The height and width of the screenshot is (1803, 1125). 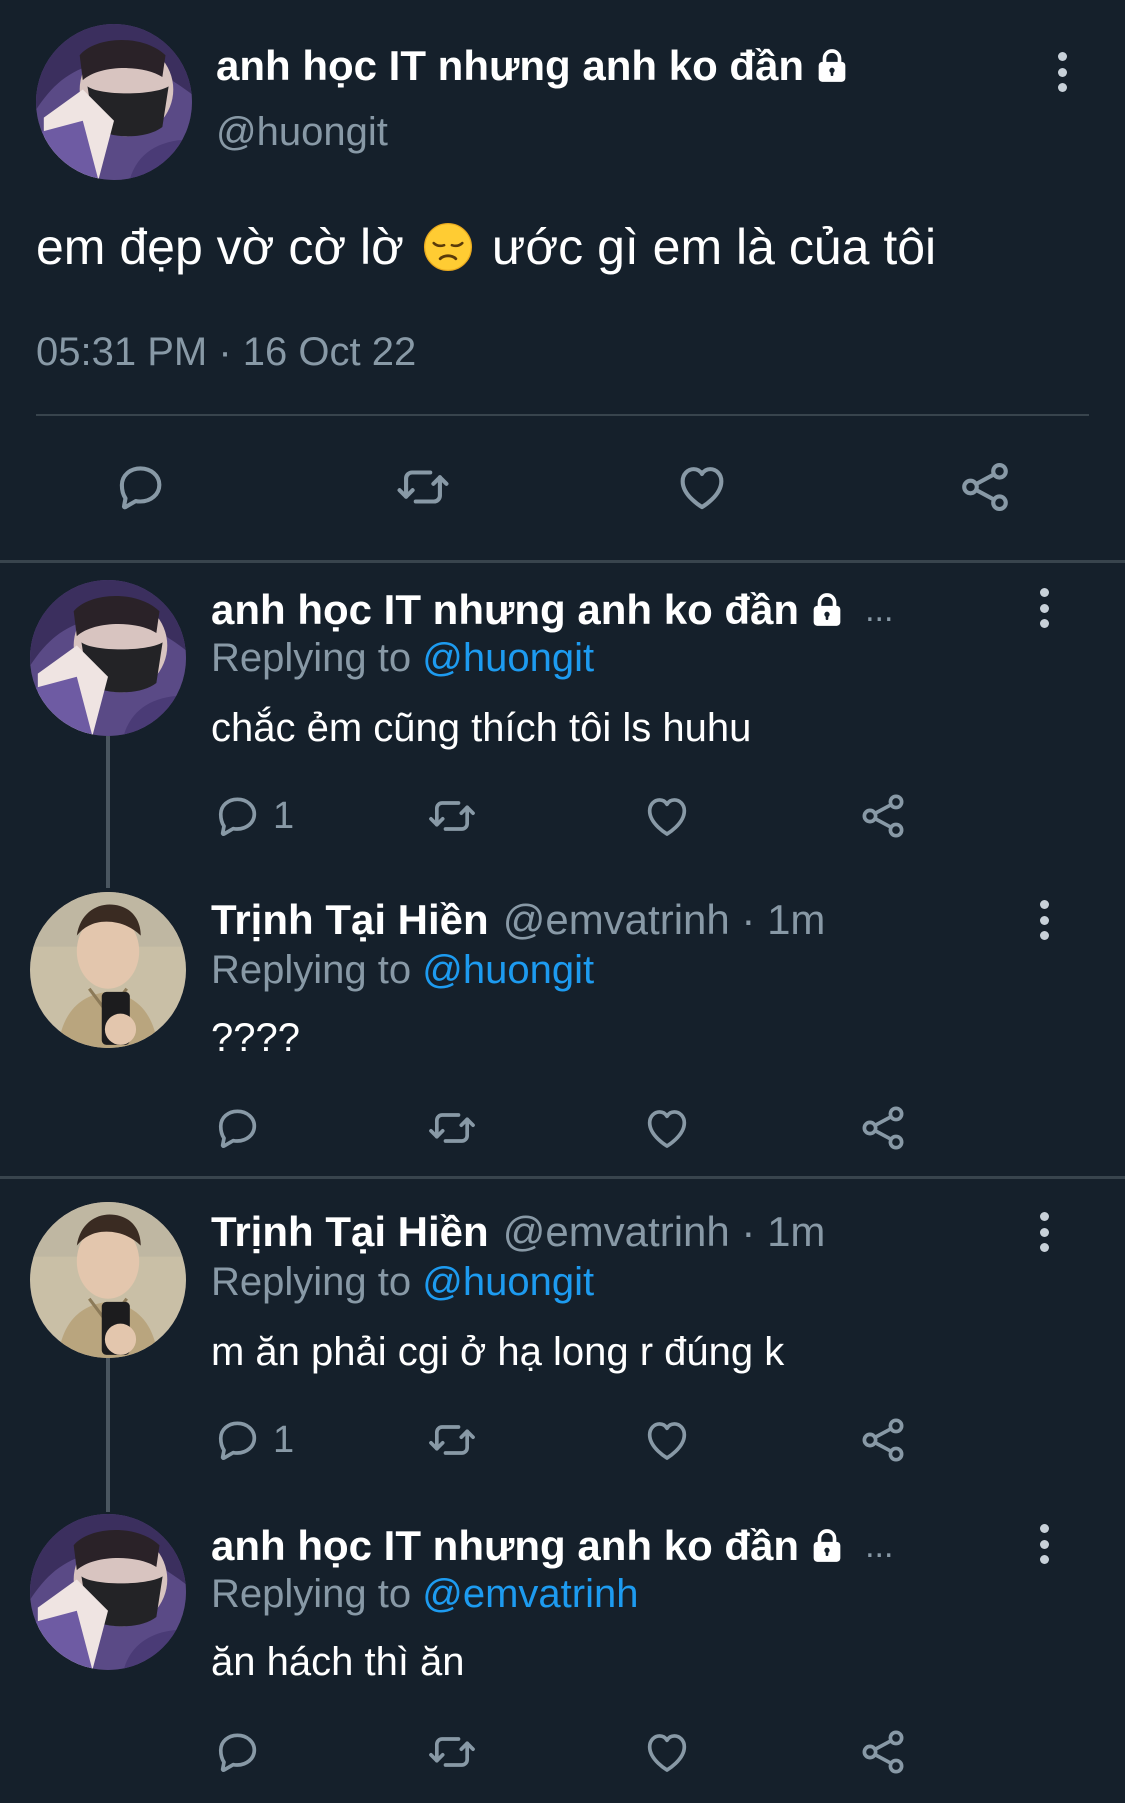 What do you see at coordinates (714, 247) in the screenshot?
I see `tweet-text-part-2: ước gì em là của tôi` at bounding box center [714, 247].